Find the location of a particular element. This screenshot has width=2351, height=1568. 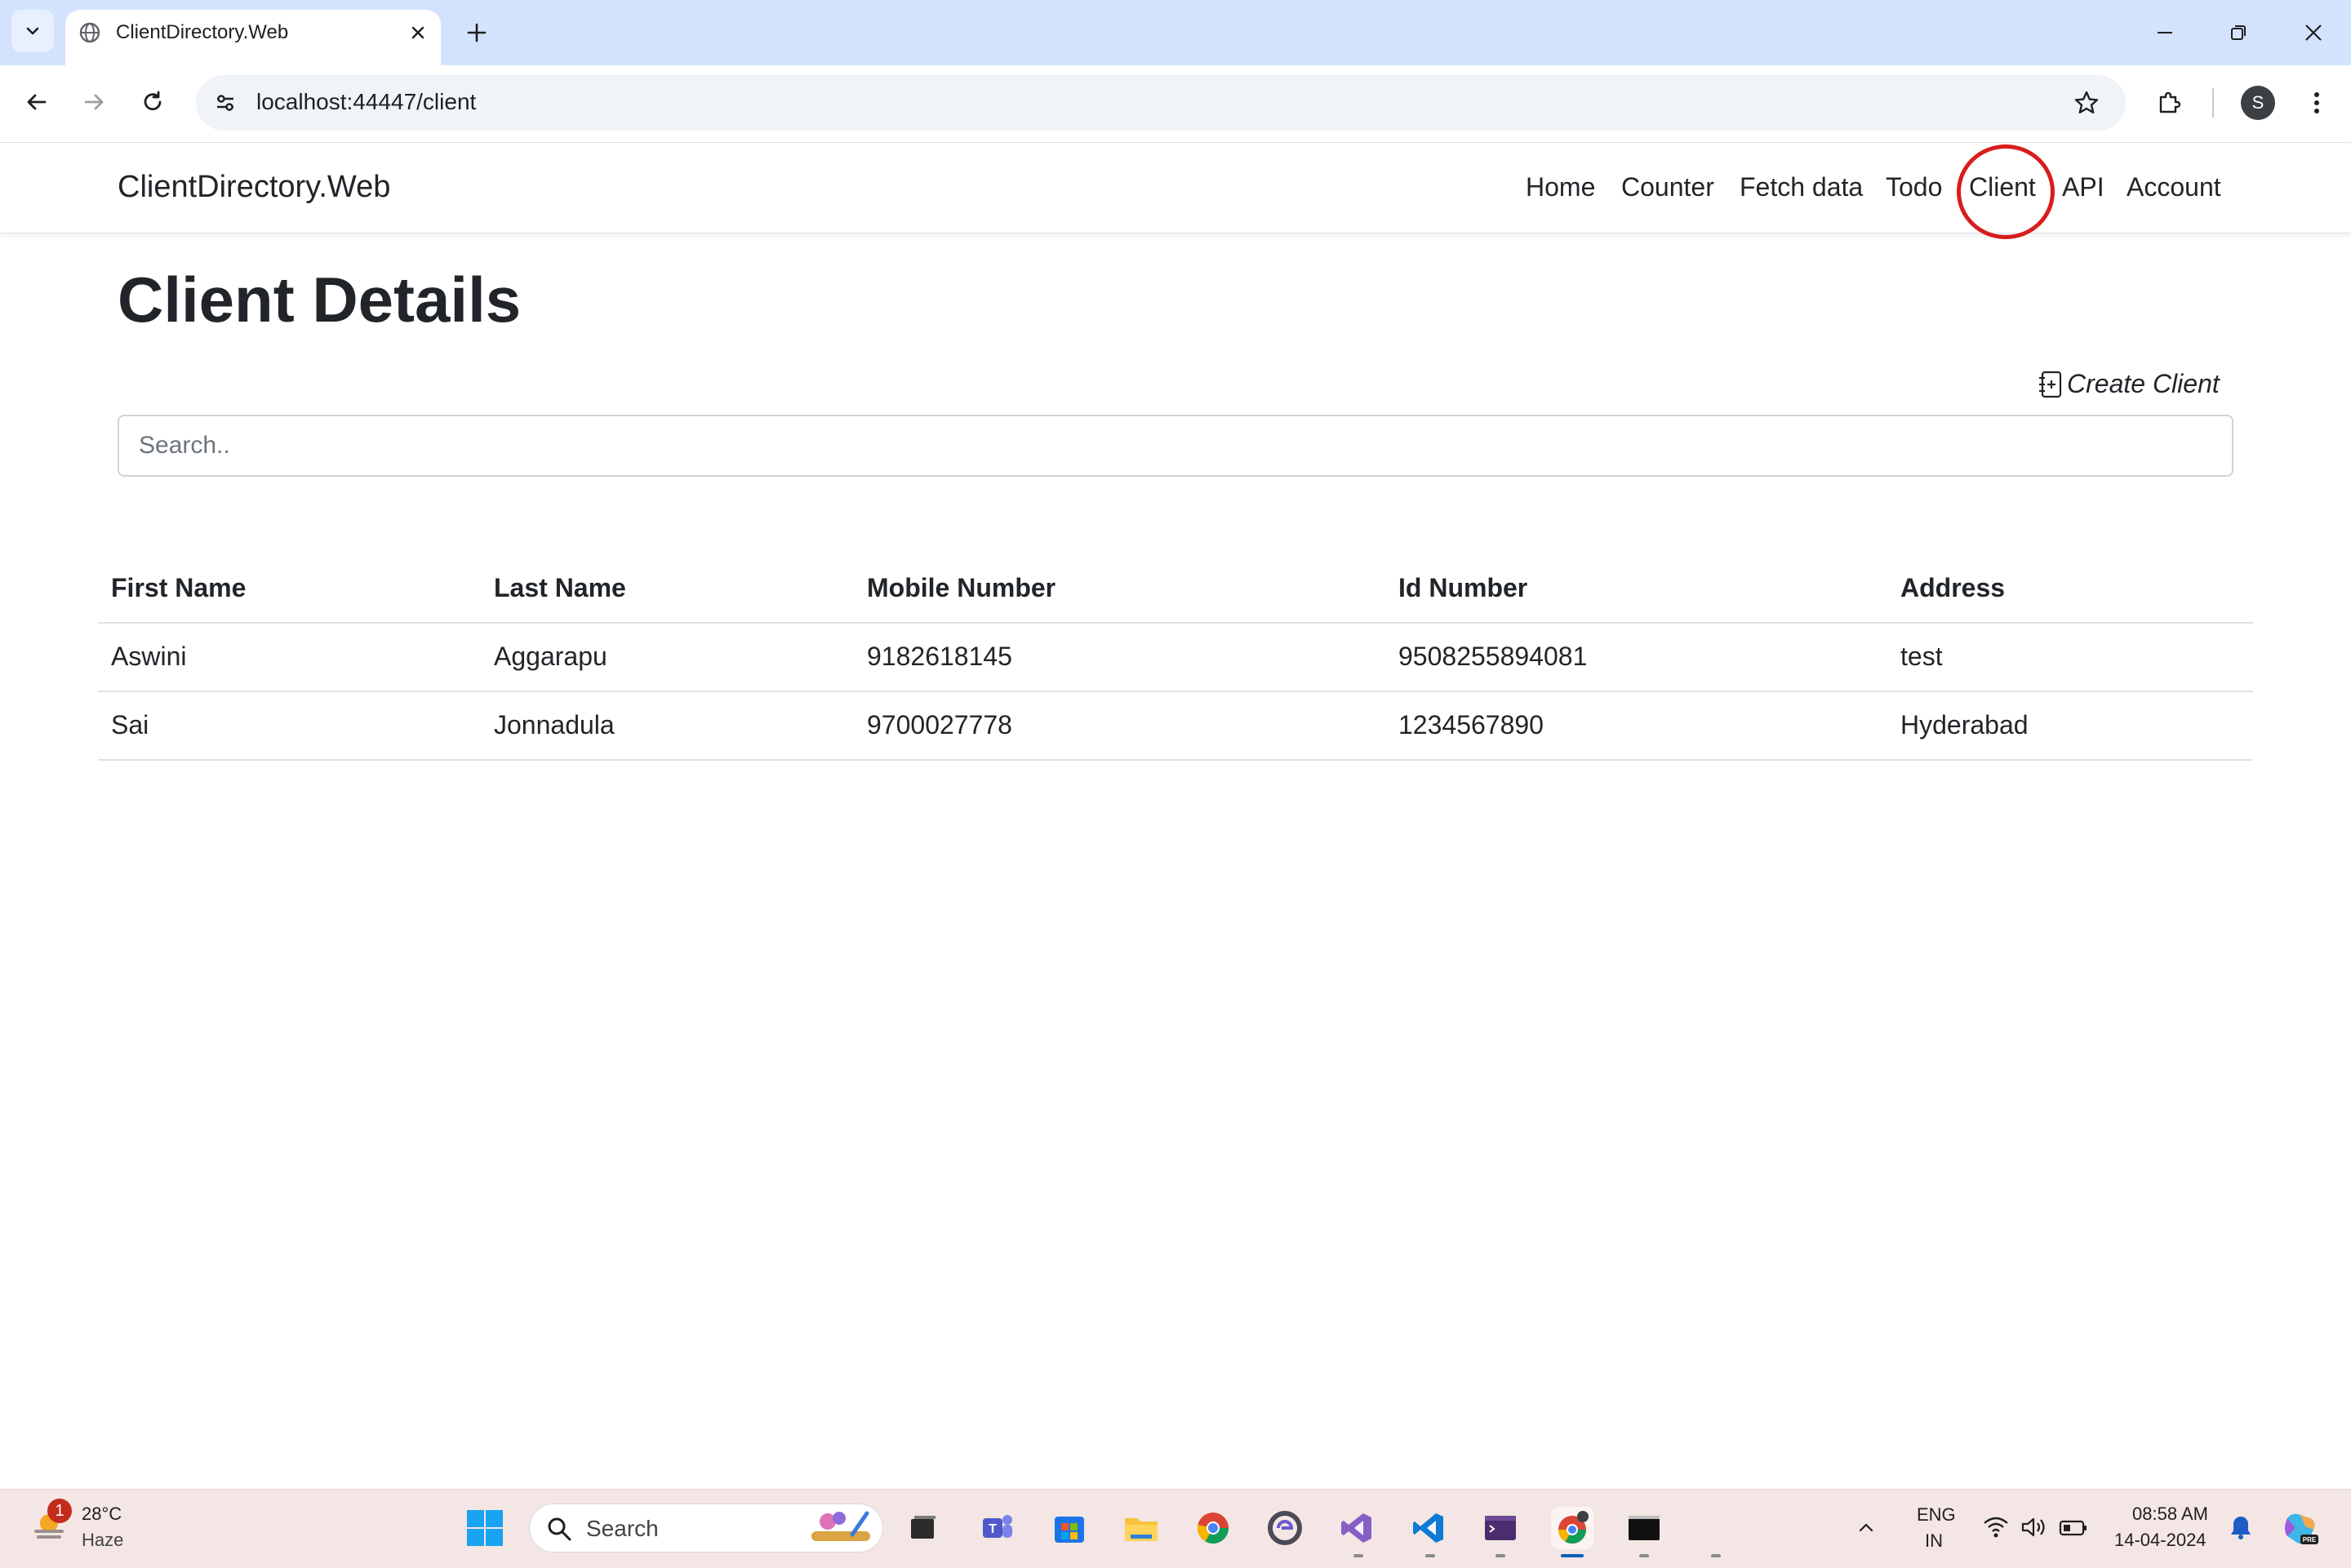

create-client-link: Create Client is located at coordinates (2129, 384).